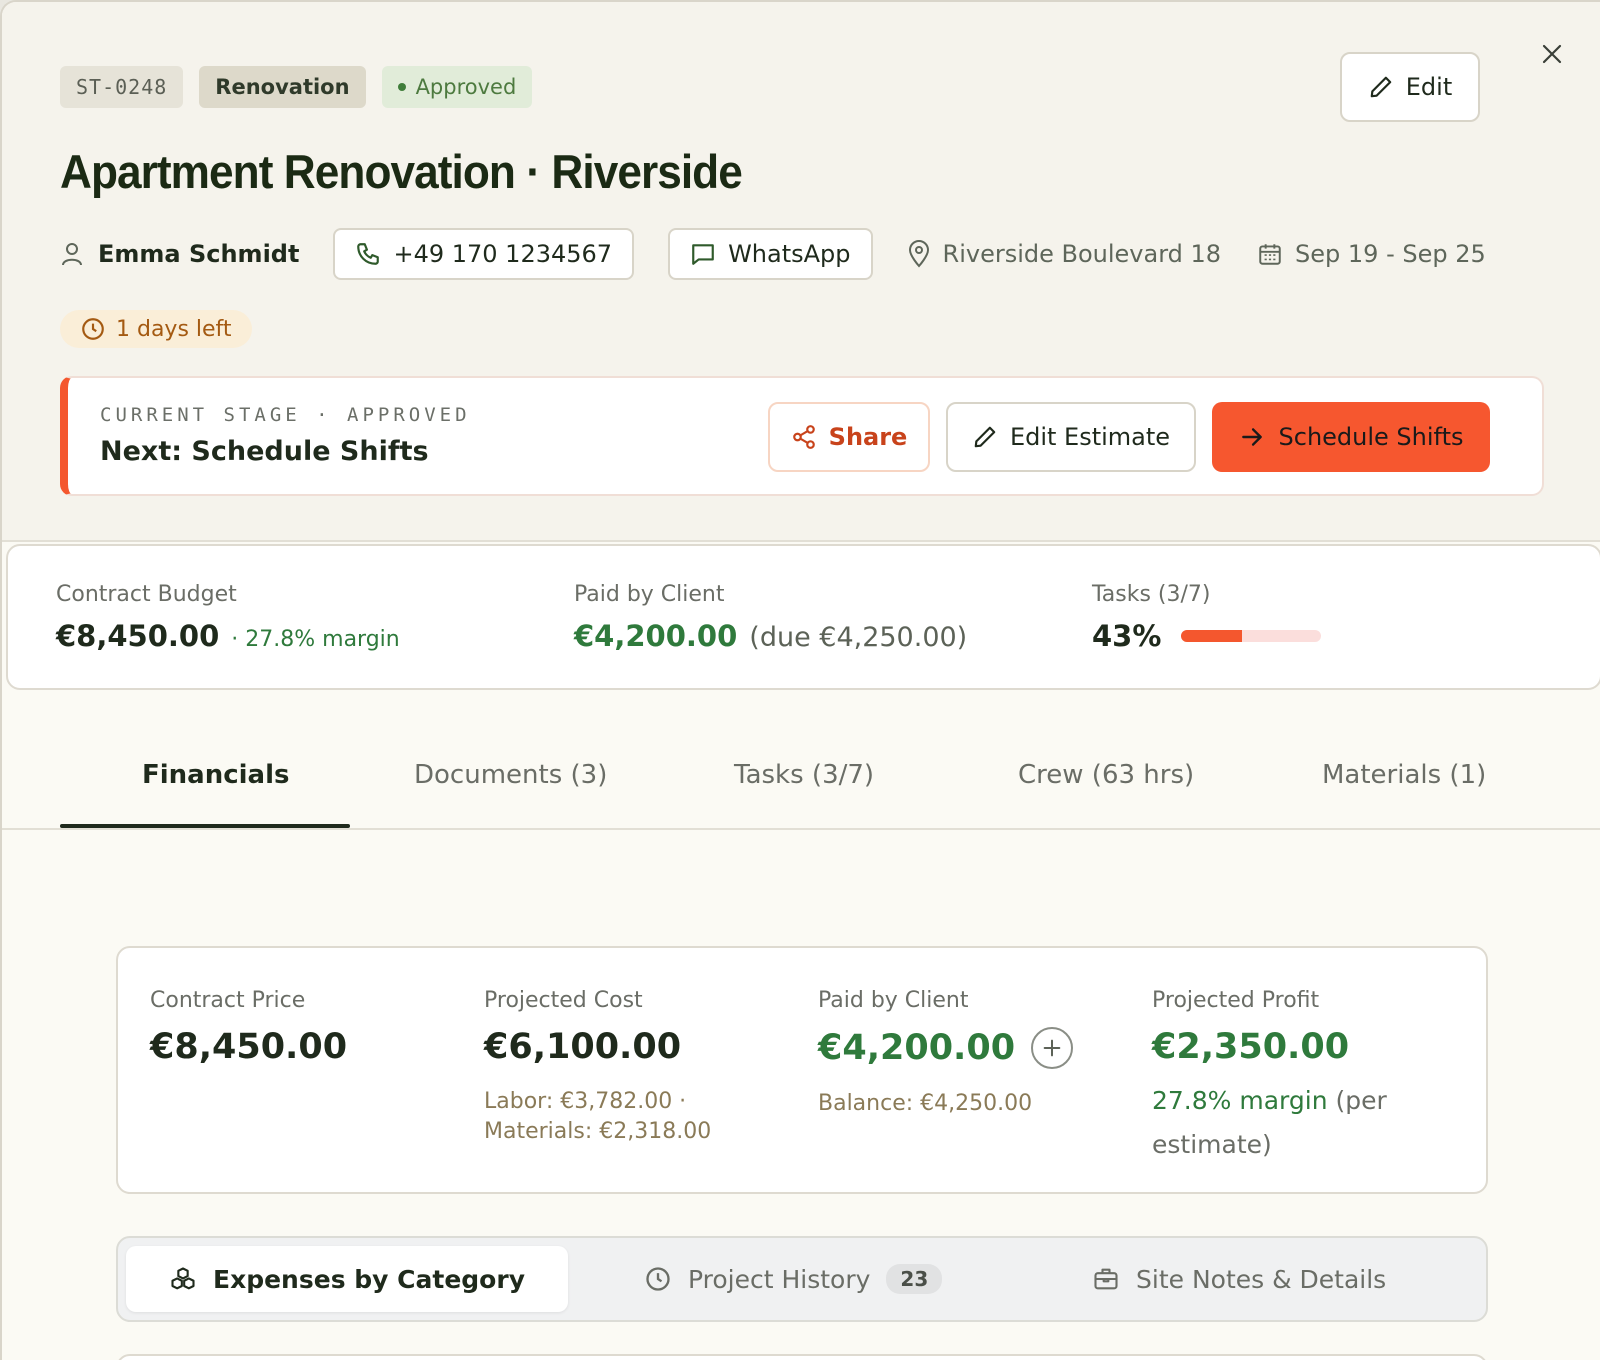  Describe the element at coordinates (199, 254) in the screenshot. I see `client-name: Emma Schmidt` at that location.